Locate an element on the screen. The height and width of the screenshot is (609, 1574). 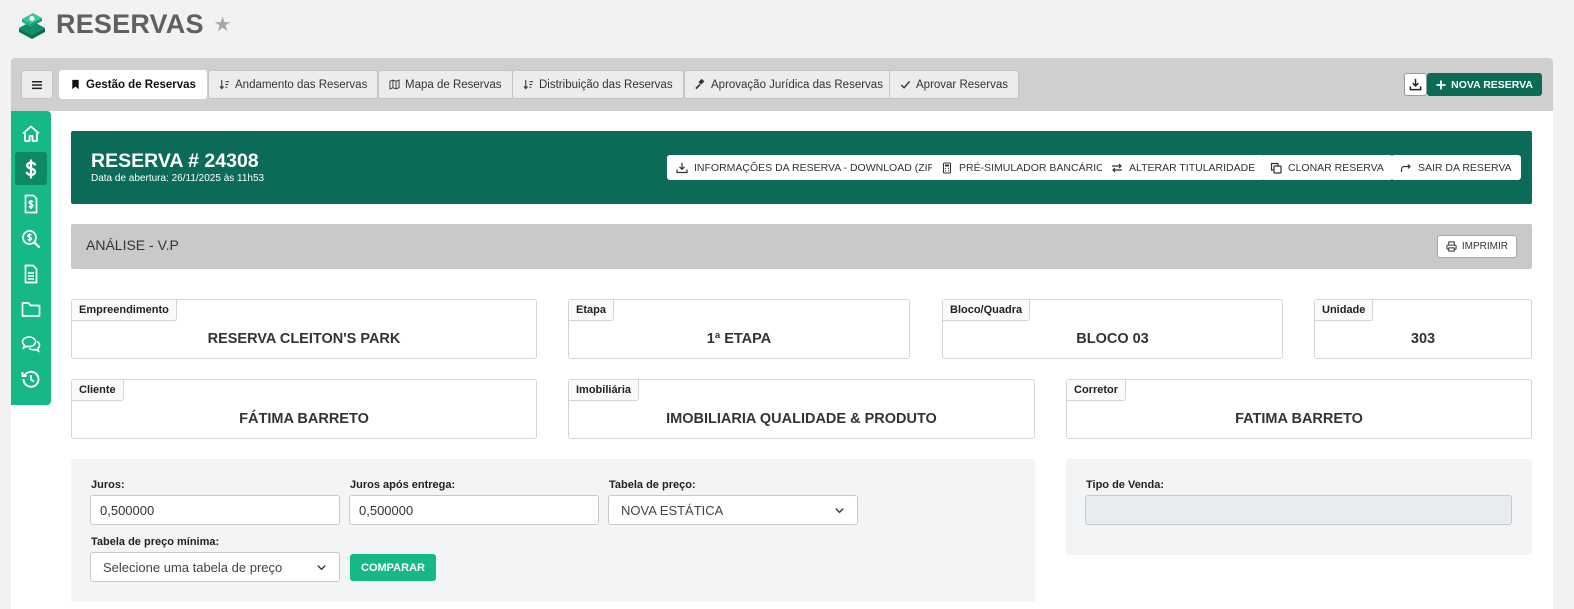
unidade-label: Unidade is located at coordinates (1344, 310).